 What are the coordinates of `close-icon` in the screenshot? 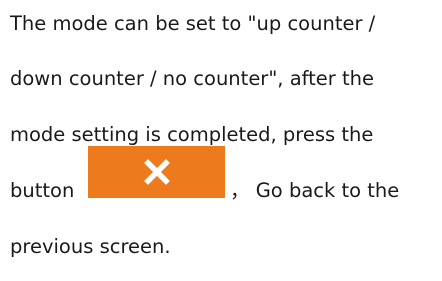 It's located at (156, 172).